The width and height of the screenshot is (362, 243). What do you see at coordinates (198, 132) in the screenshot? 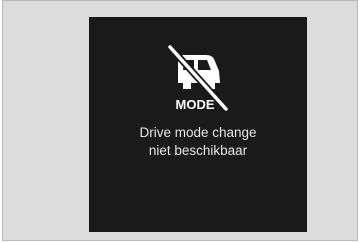
I see `status-message-line-1: Drive mode change` at bounding box center [198, 132].